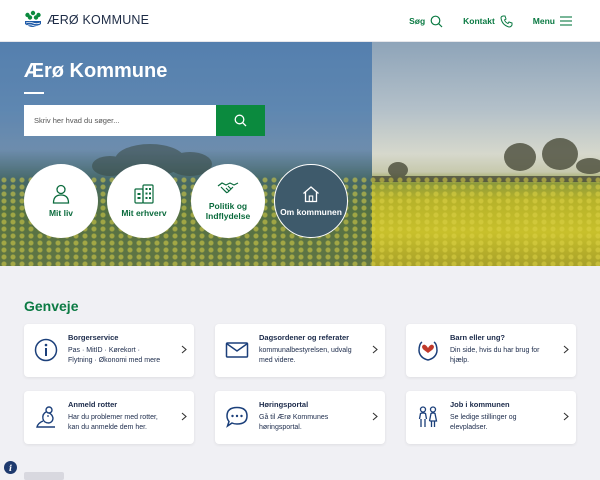  I want to click on circle-mit-liv: Mit liv, so click(61, 201).